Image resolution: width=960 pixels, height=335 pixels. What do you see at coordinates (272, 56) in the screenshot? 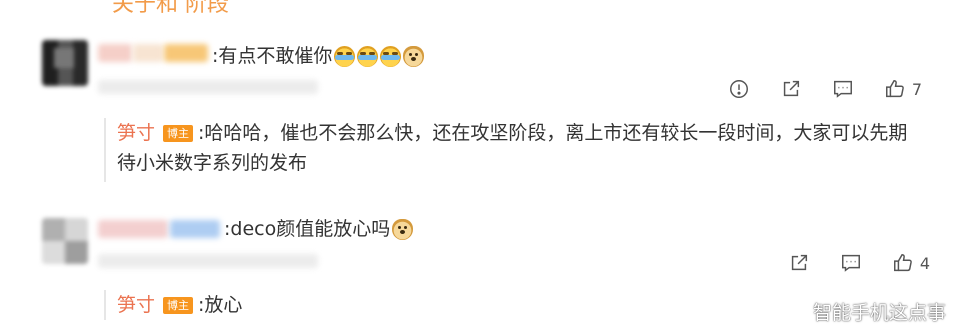
I see `comment-body: :有点不敢催你` at bounding box center [272, 56].